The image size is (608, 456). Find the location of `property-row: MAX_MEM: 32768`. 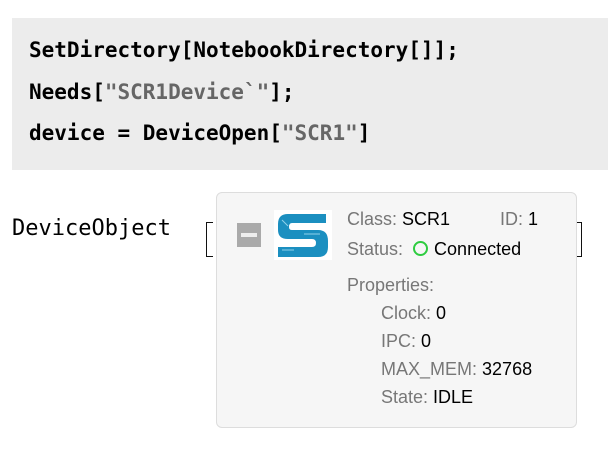

property-row: MAX_MEM: 32768 is located at coordinates (456, 369).